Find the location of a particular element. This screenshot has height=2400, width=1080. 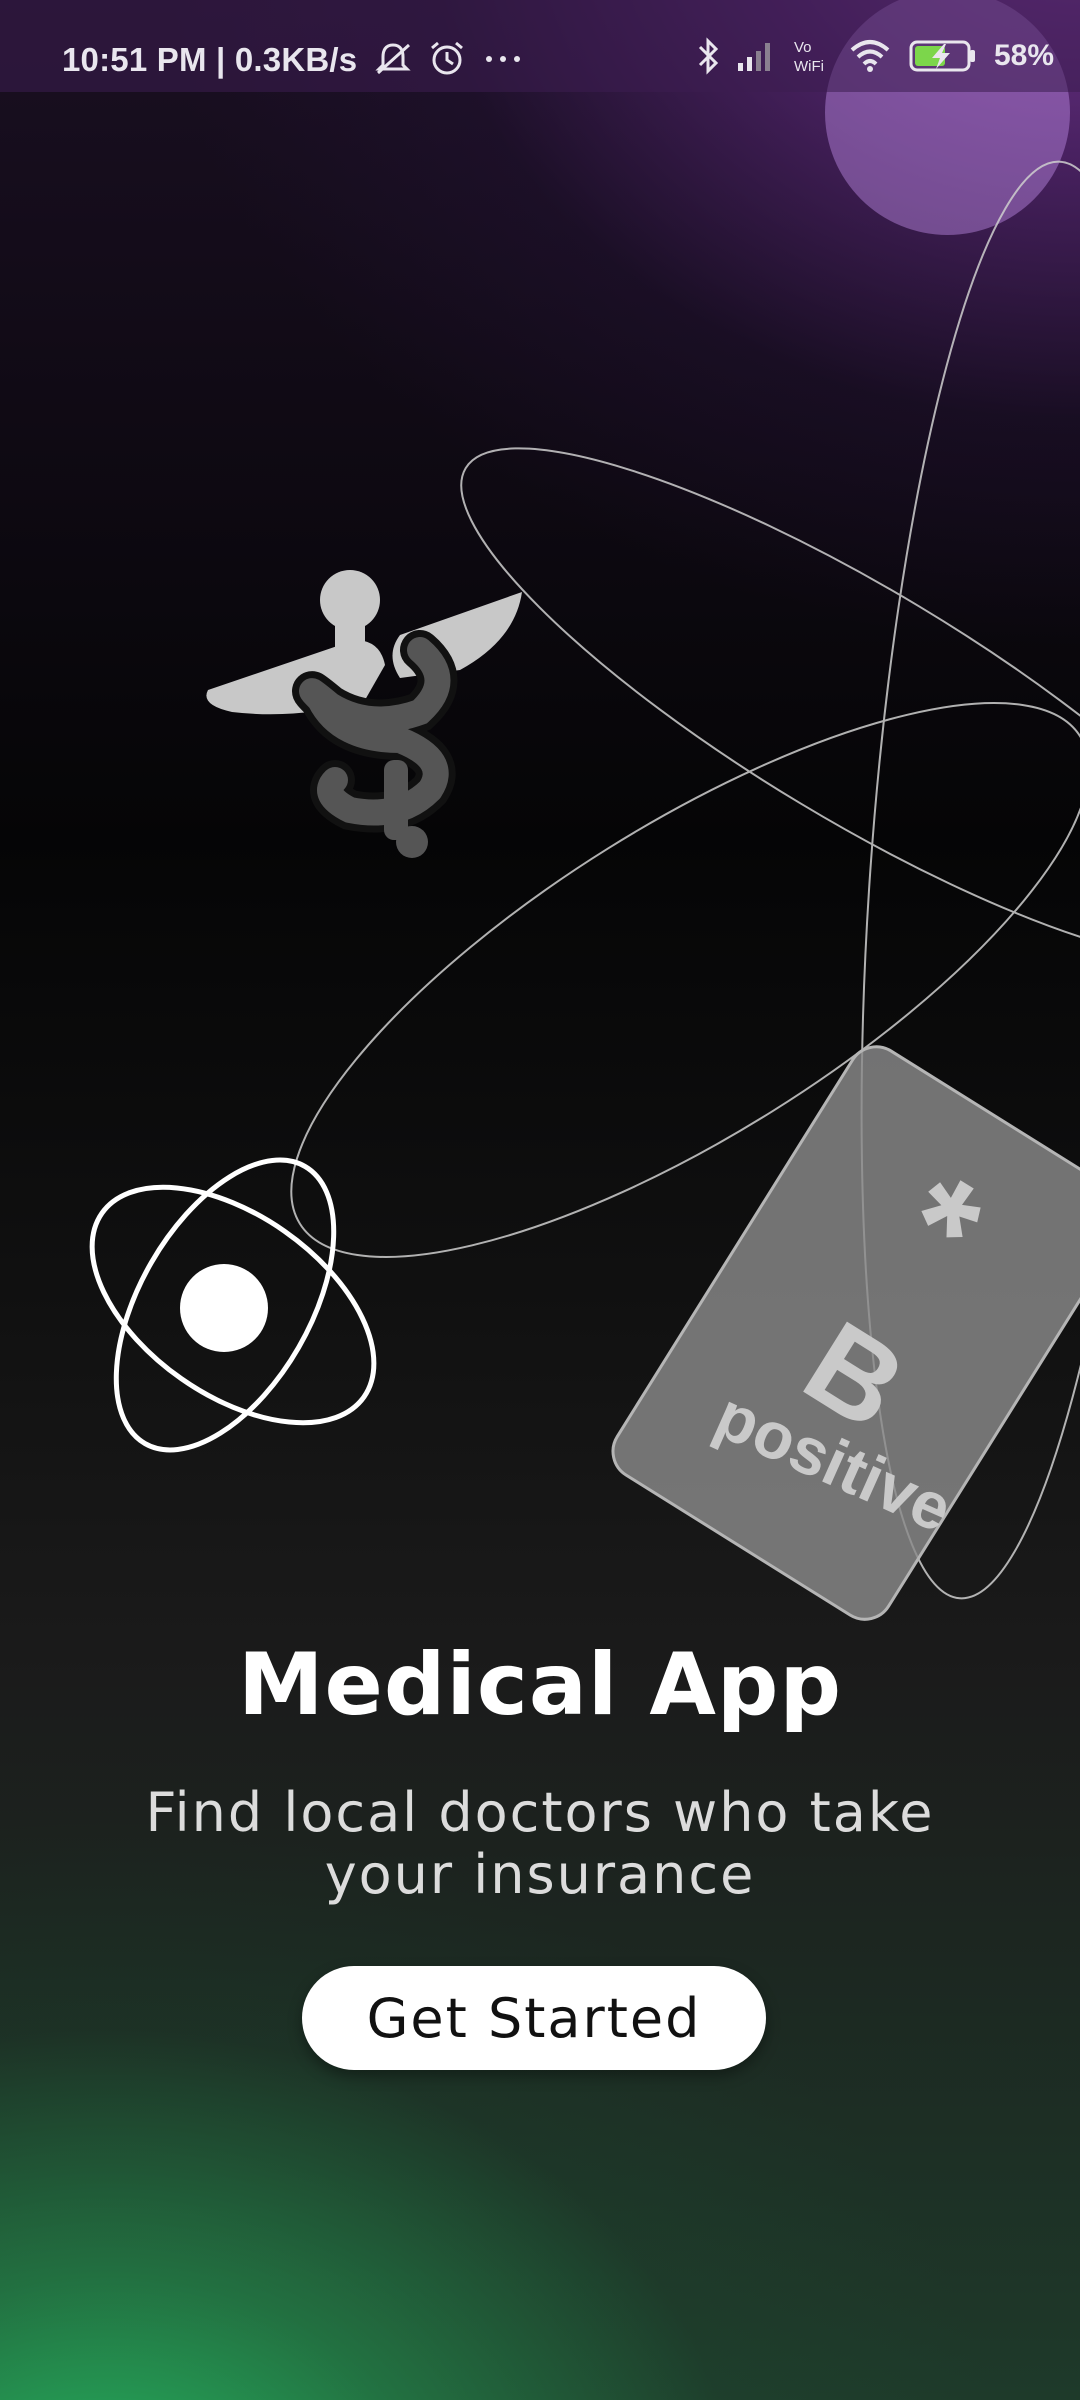

caduceus-icon is located at coordinates (364, 714).